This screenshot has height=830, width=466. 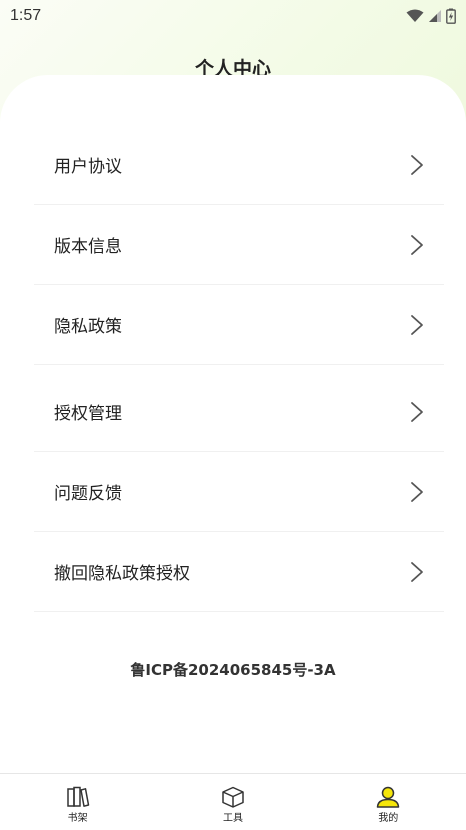 What do you see at coordinates (239, 412) in the screenshot?
I see `menu-item-authorization: 授权管理` at bounding box center [239, 412].